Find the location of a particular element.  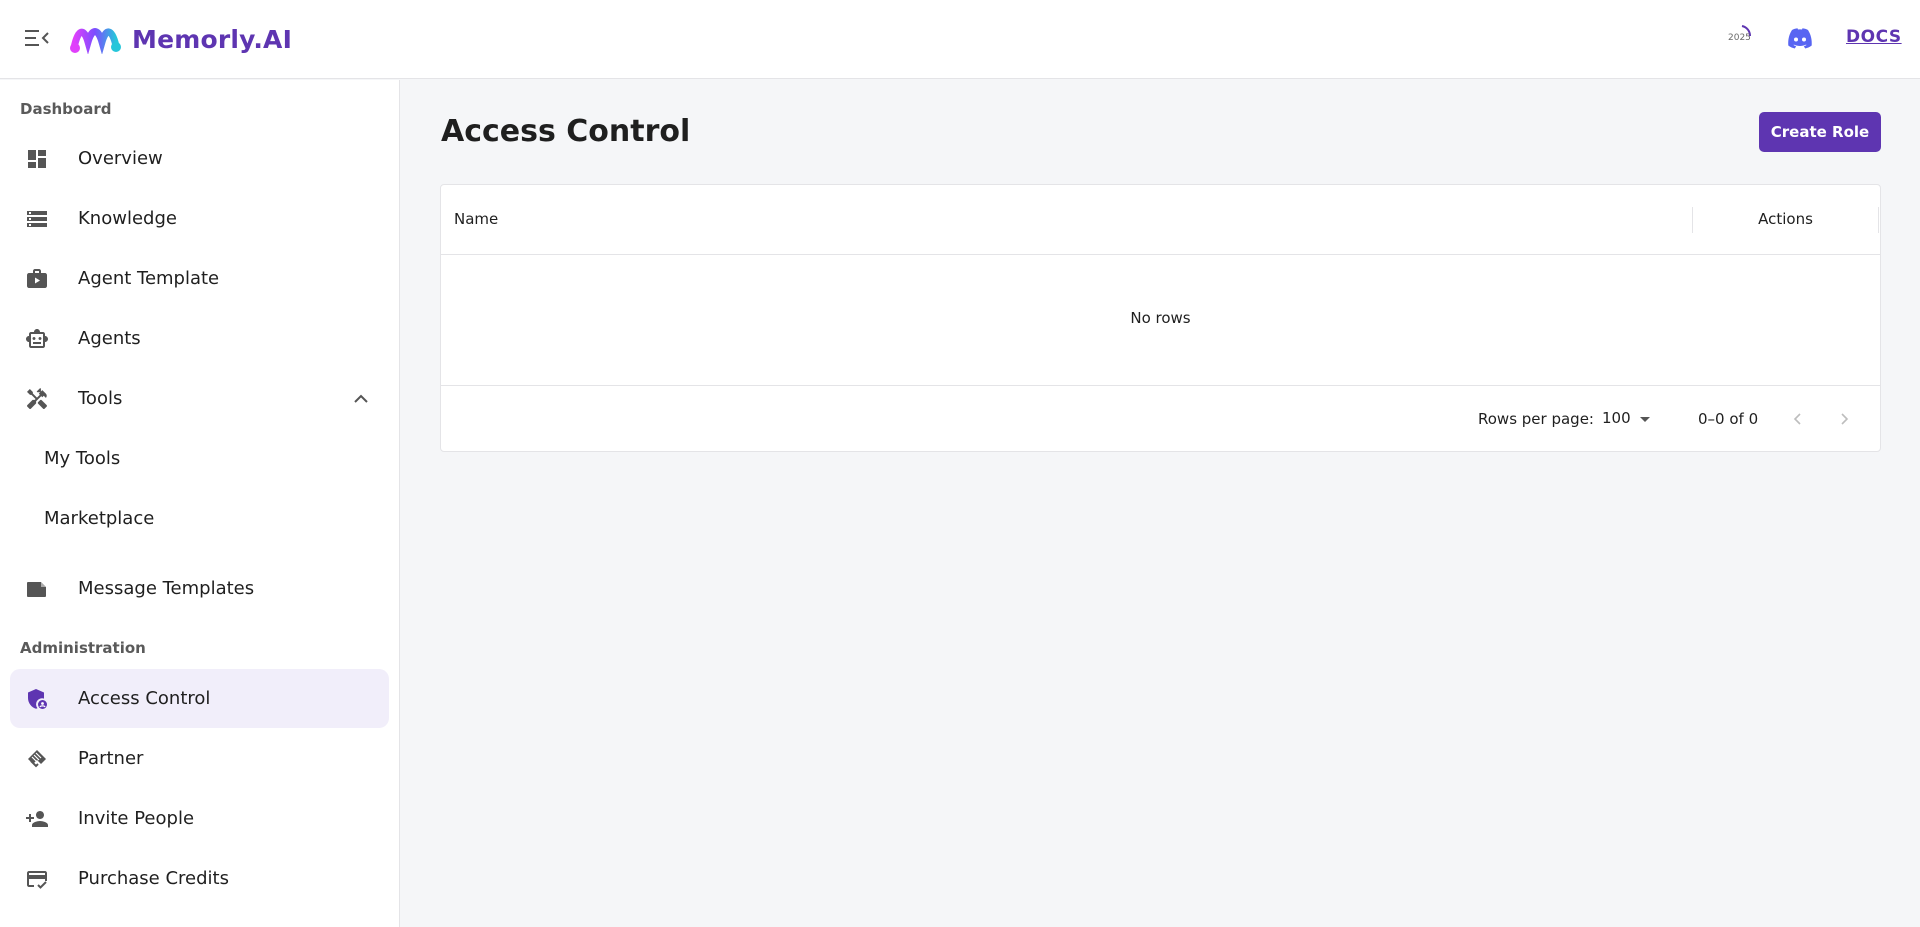

chevron-left-icon is located at coordinates (1797, 419).